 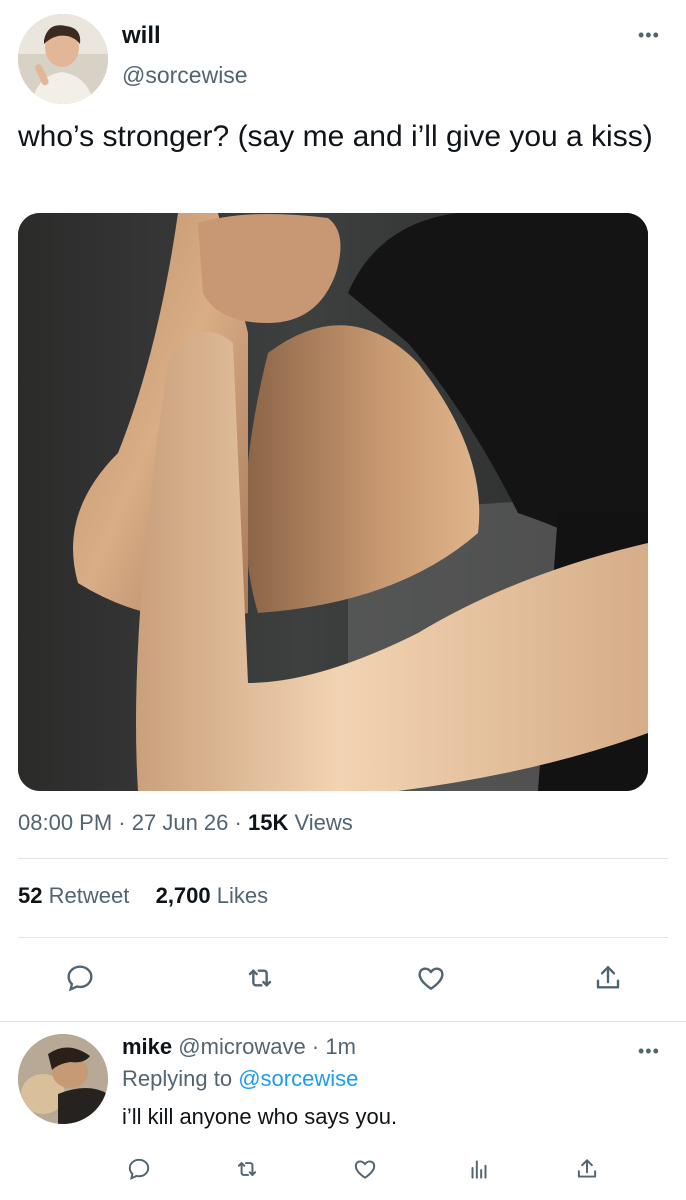 What do you see at coordinates (30, 895) in the screenshot?
I see `retweets-count: 52` at bounding box center [30, 895].